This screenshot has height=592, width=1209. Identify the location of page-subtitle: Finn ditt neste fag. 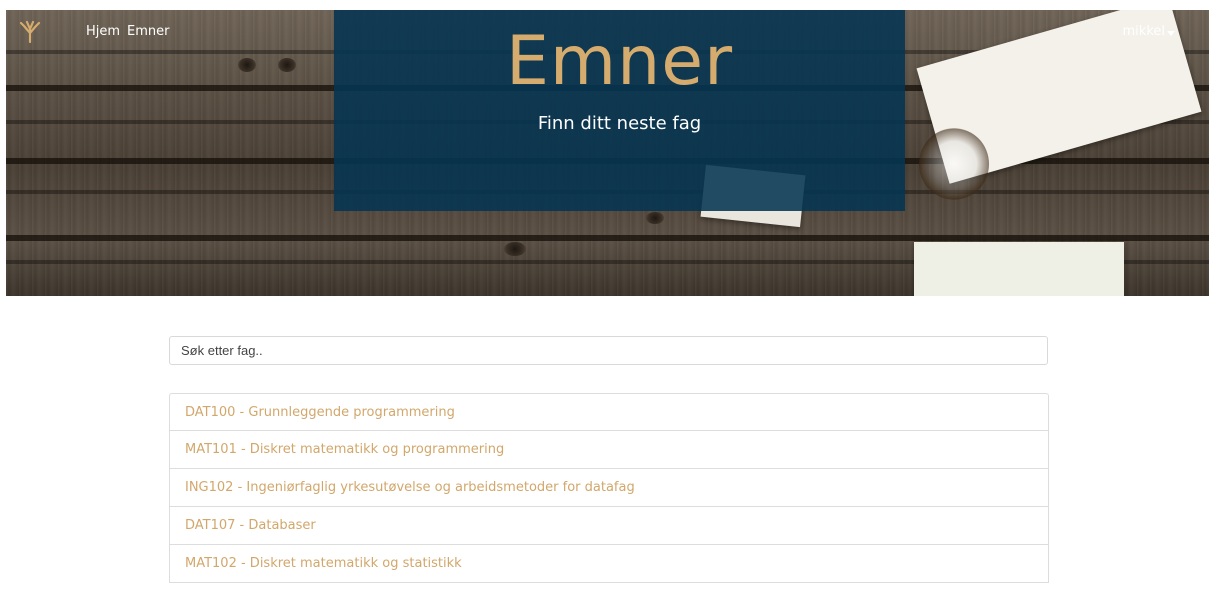
(619, 123).